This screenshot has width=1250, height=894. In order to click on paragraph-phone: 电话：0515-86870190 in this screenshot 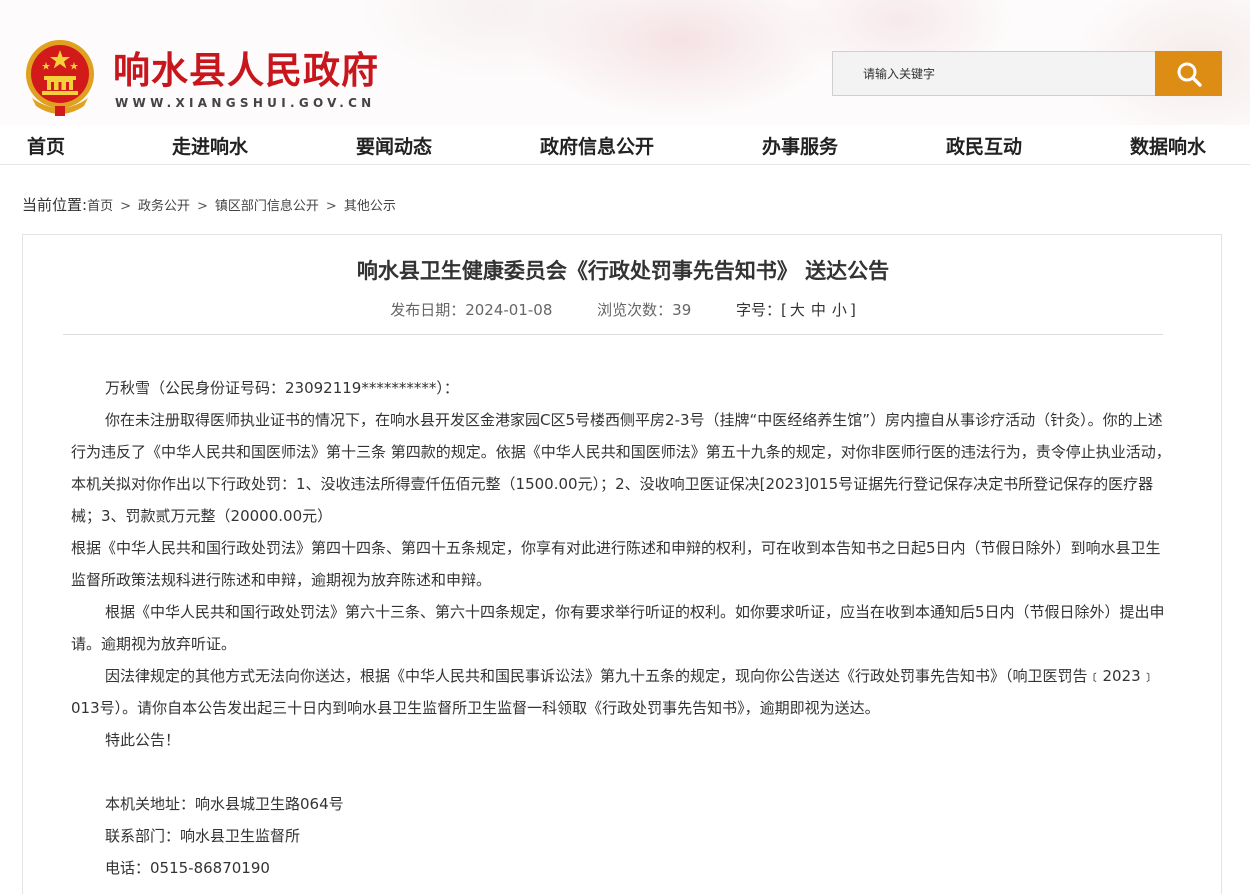, I will do `click(187, 868)`.